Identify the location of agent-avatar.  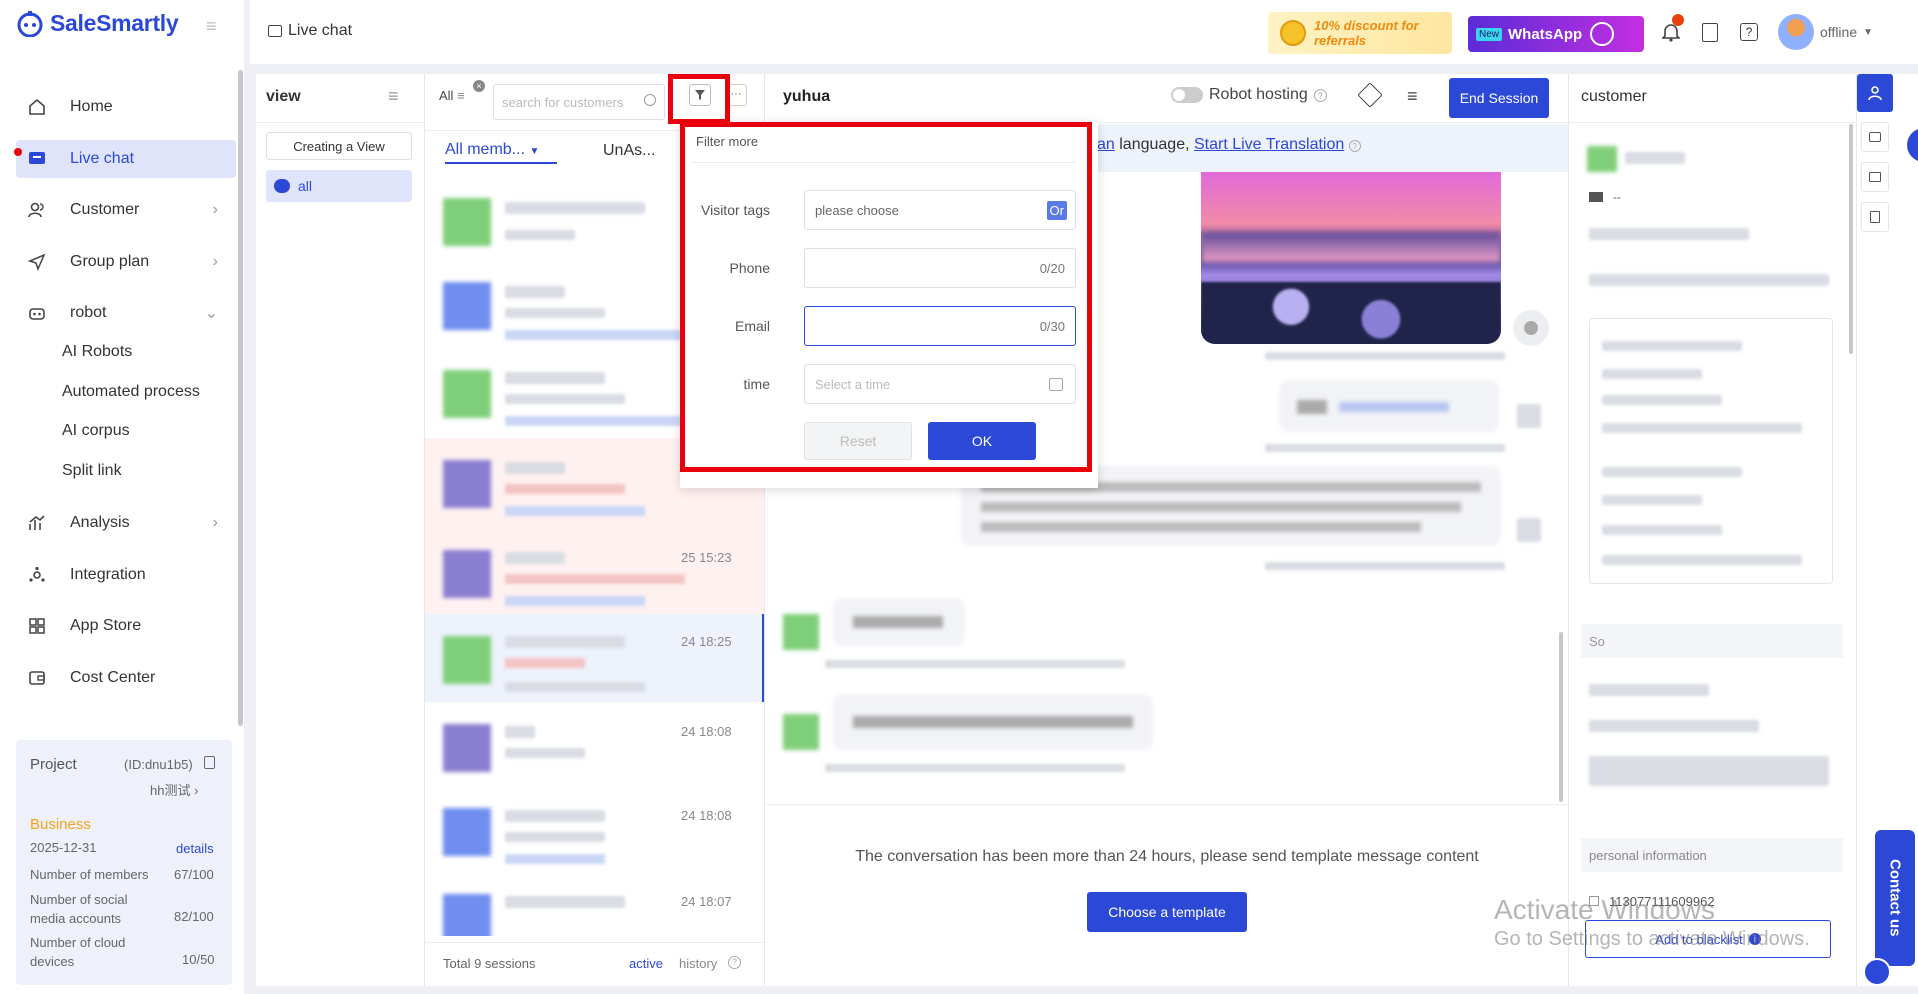
(1529, 530).